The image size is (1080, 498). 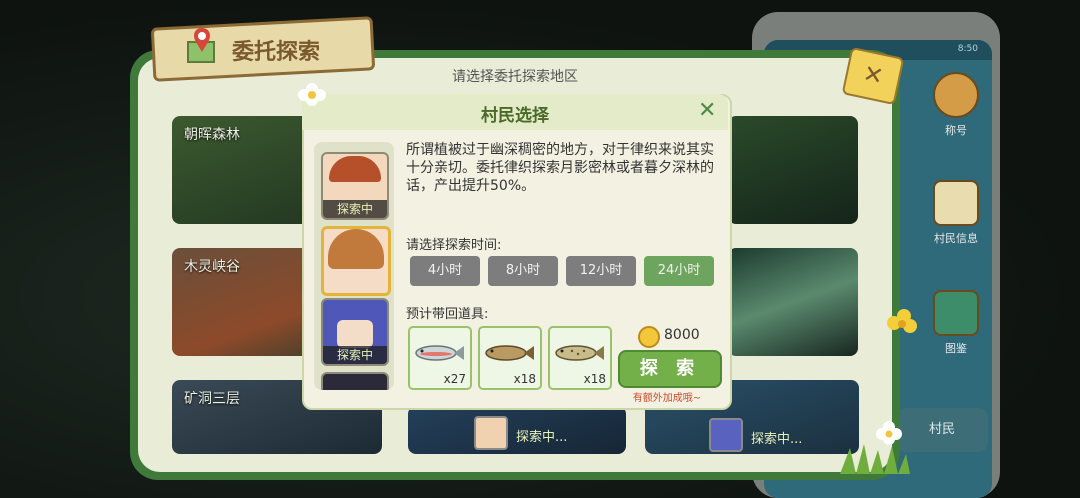 I want to click on villager-list: 探索中 探索中, so click(x=354, y=266).